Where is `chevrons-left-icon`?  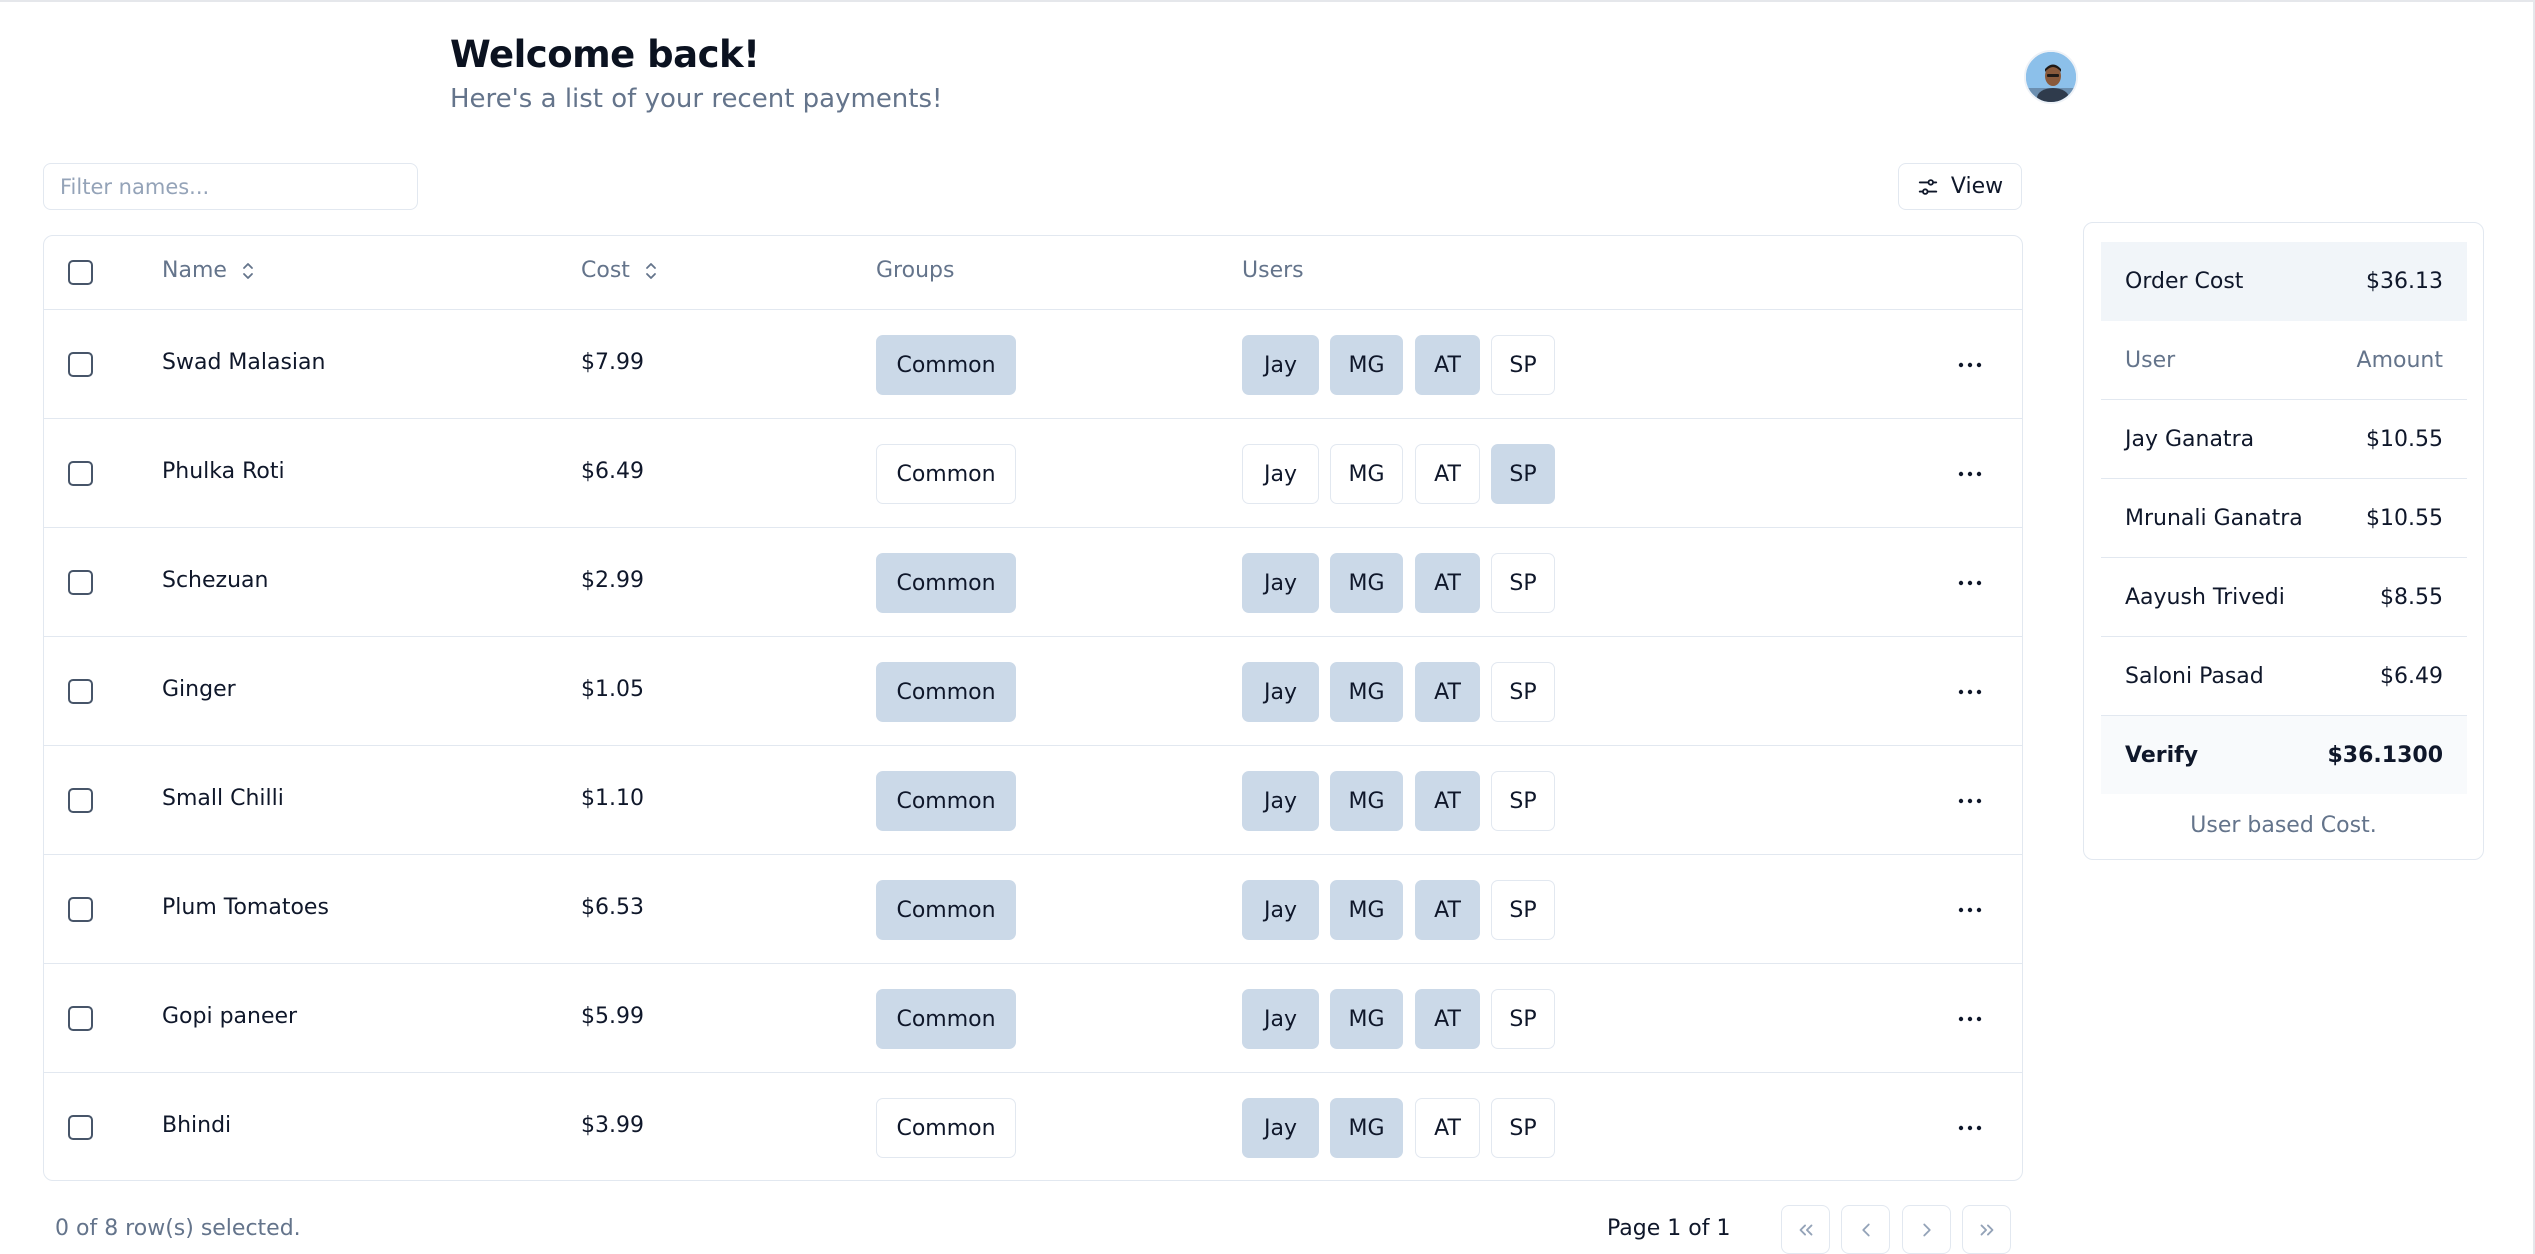 chevrons-left-icon is located at coordinates (1805, 1229).